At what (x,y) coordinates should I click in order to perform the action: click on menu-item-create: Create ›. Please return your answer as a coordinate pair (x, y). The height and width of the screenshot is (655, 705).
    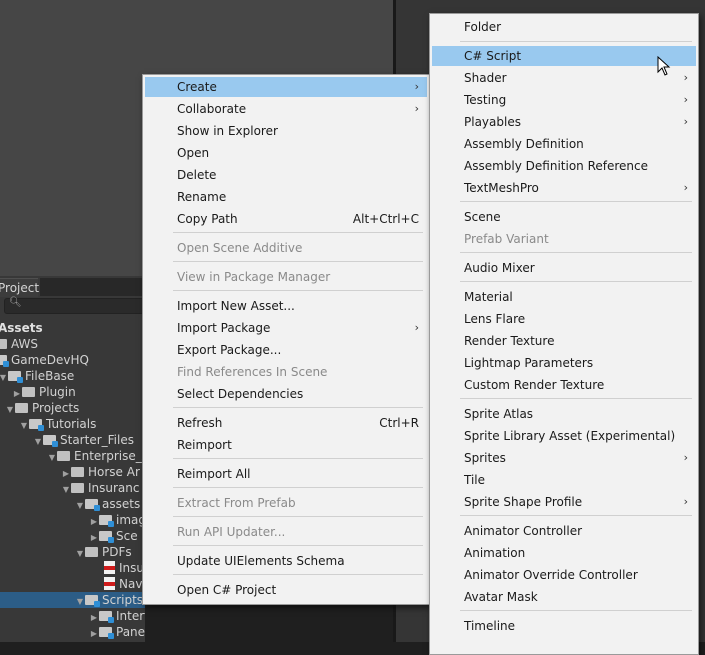
    Looking at the image, I should click on (286, 87).